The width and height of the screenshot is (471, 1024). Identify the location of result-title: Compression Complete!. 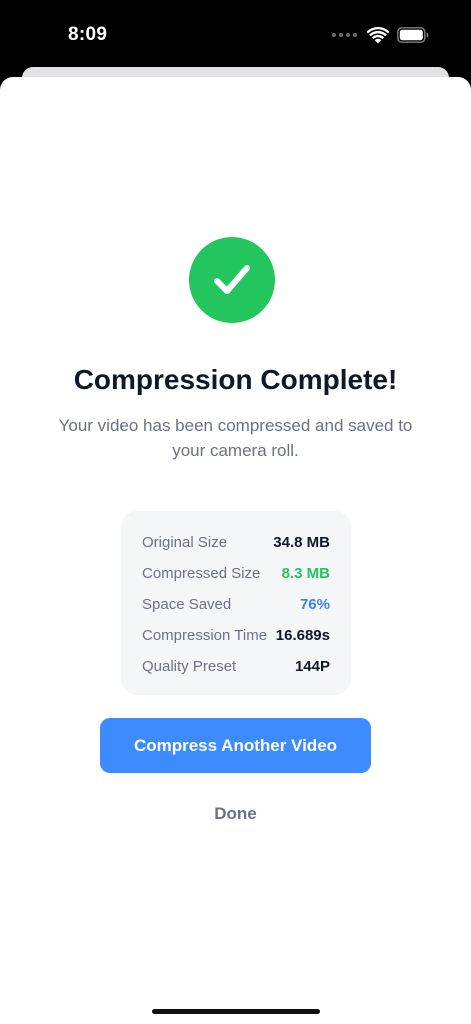
(235, 379).